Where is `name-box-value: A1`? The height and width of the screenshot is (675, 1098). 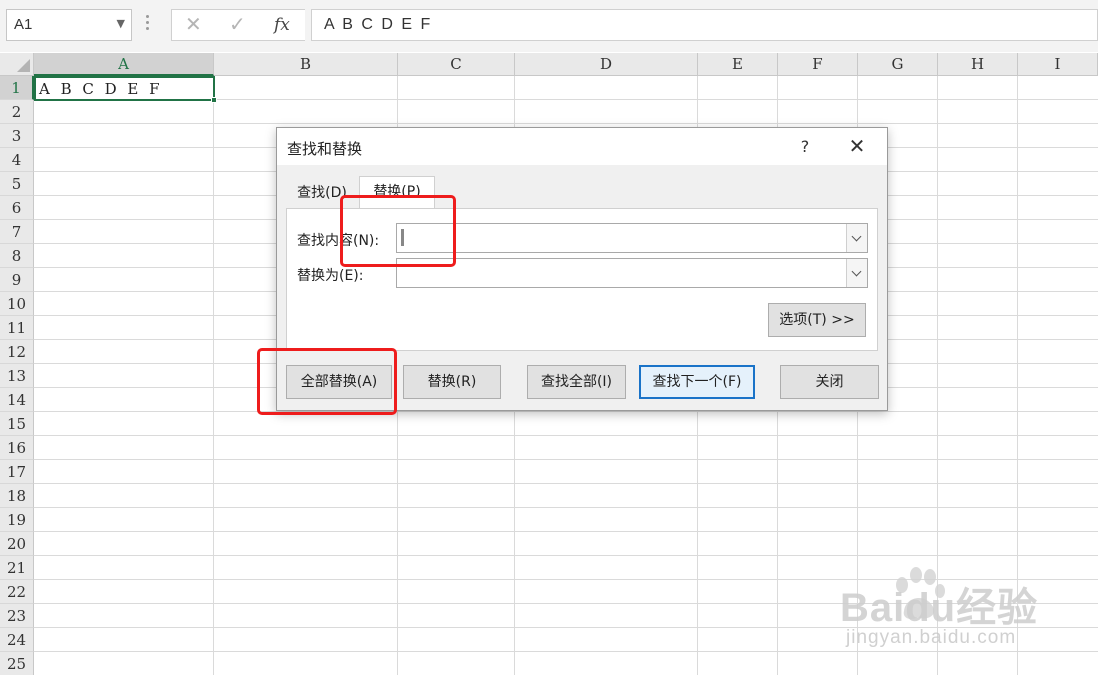
name-box-value: A1 is located at coordinates (23, 24).